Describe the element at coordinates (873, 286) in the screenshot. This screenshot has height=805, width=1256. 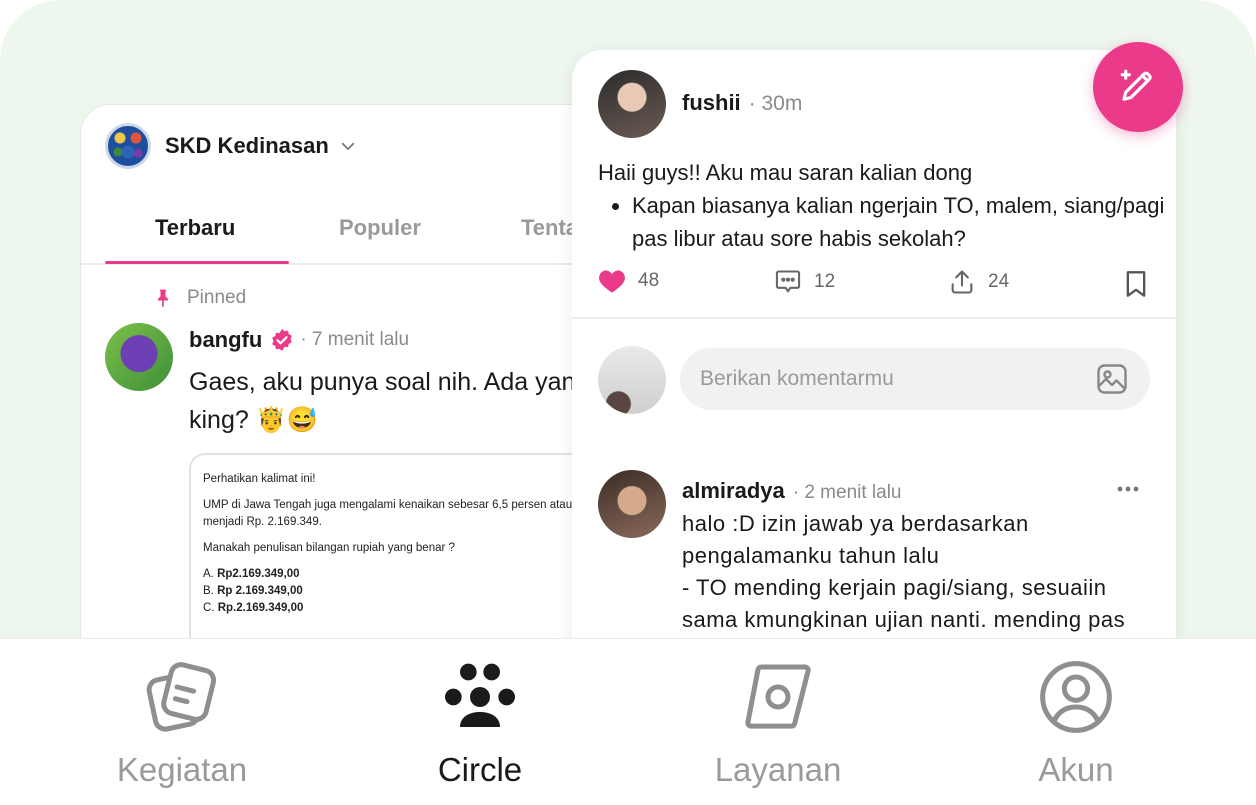
I see `post-actions: 48 12 24` at that location.